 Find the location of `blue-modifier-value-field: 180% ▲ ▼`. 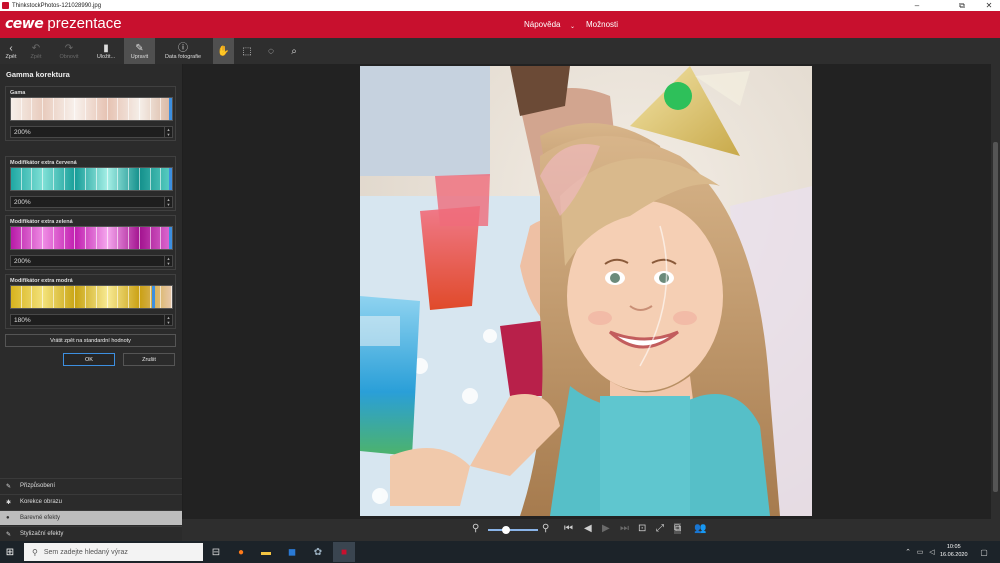

blue-modifier-value-field: 180% ▲ ▼ is located at coordinates (91, 320).